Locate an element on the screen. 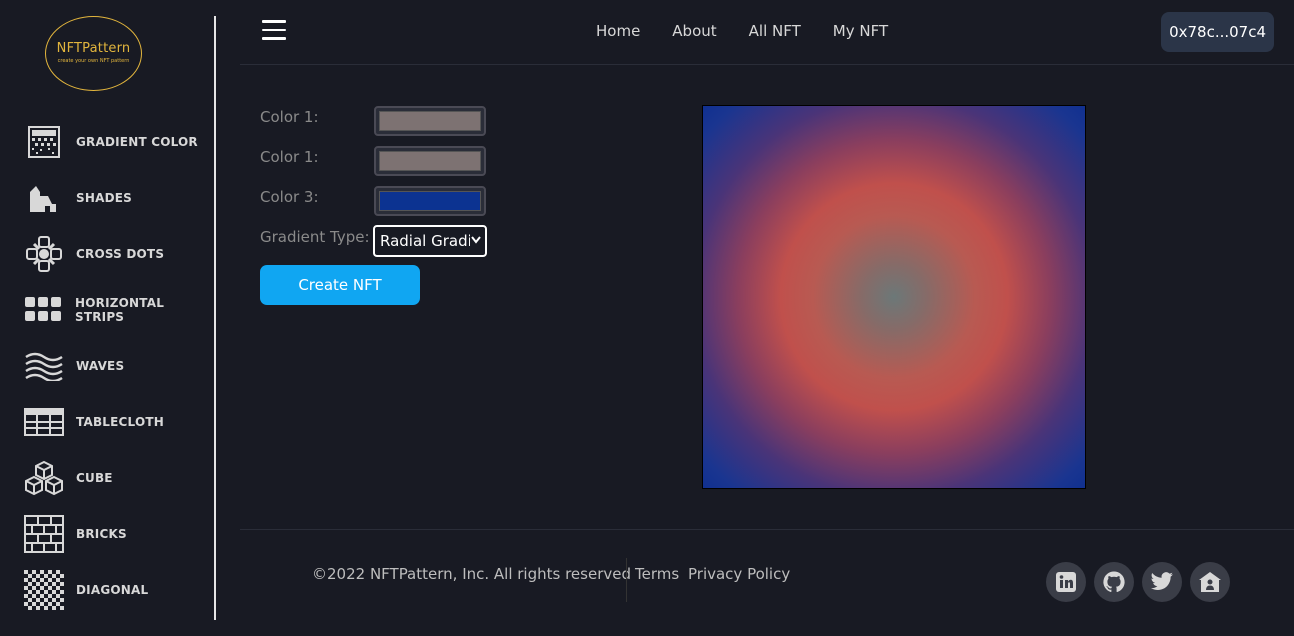 The height and width of the screenshot is (636, 1294). nav-link-home: Home is located at coordinates (618, 31).